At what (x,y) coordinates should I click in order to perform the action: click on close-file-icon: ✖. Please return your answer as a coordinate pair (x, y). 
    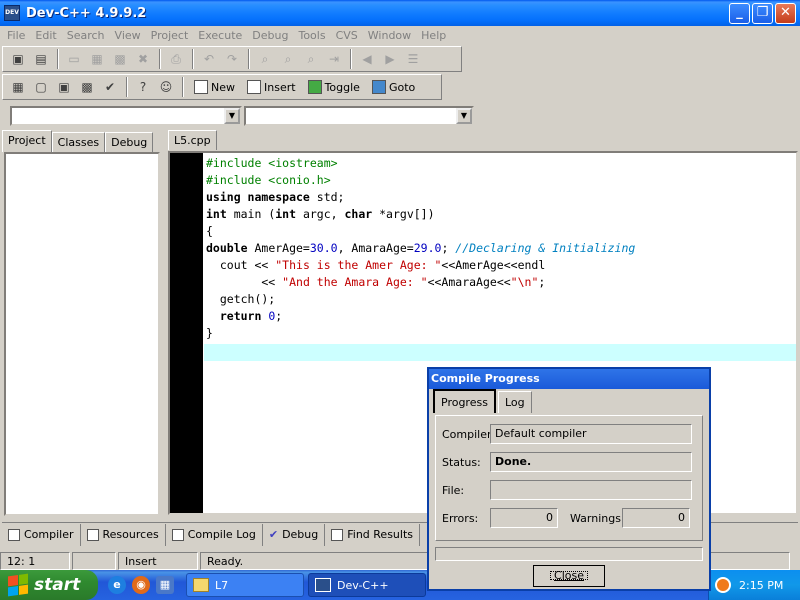
    Looking at the image, I should click on (143, 59).